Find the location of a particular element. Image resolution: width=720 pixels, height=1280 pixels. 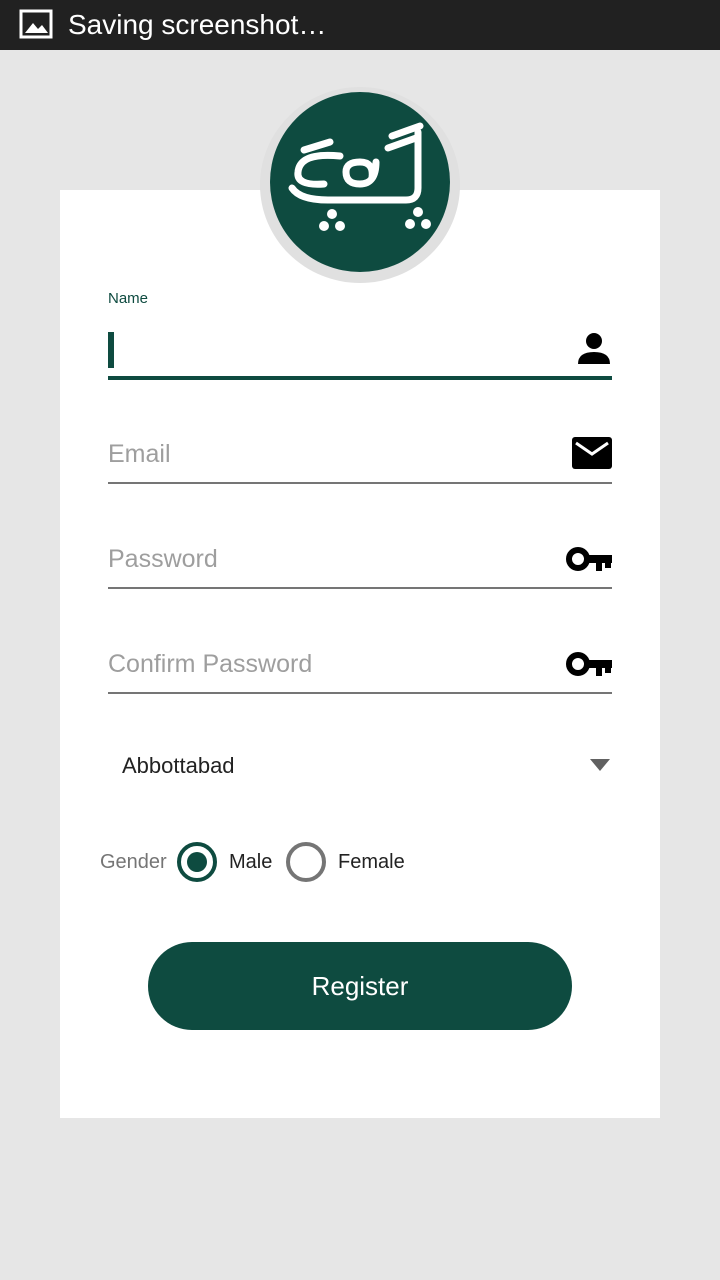

name-underline is located at coordinates (360, 378).